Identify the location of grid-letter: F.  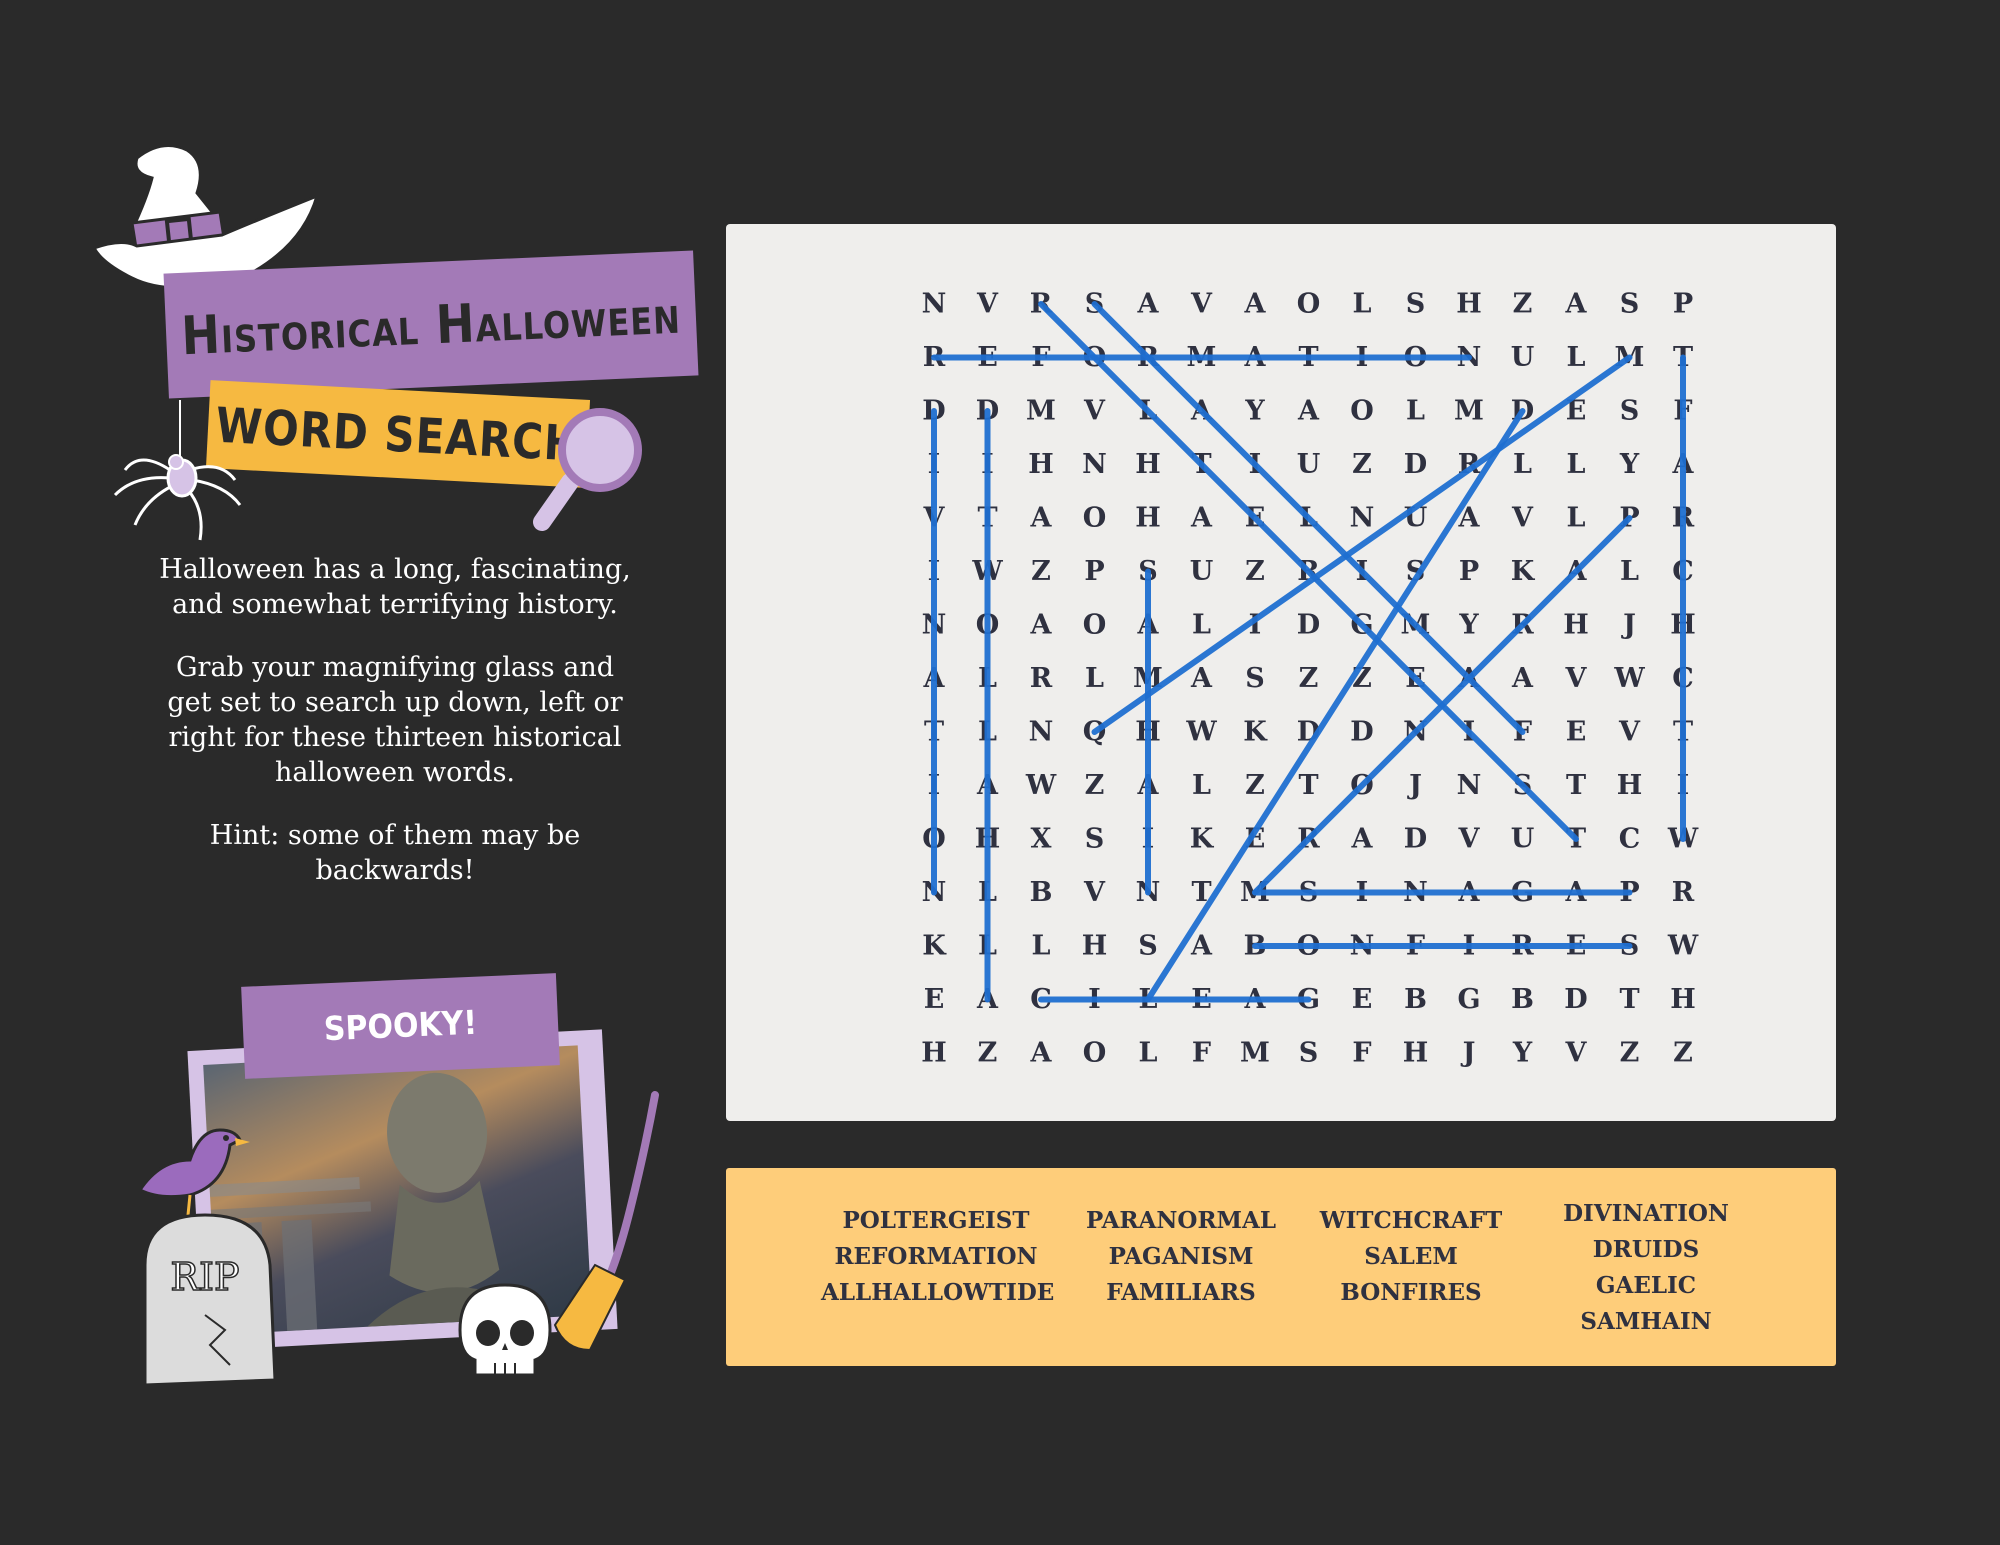
(1361, 1053).